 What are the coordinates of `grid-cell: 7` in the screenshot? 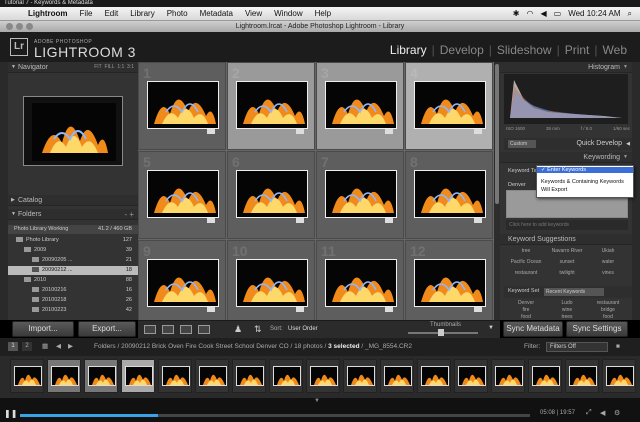 It's located at (360, 195).